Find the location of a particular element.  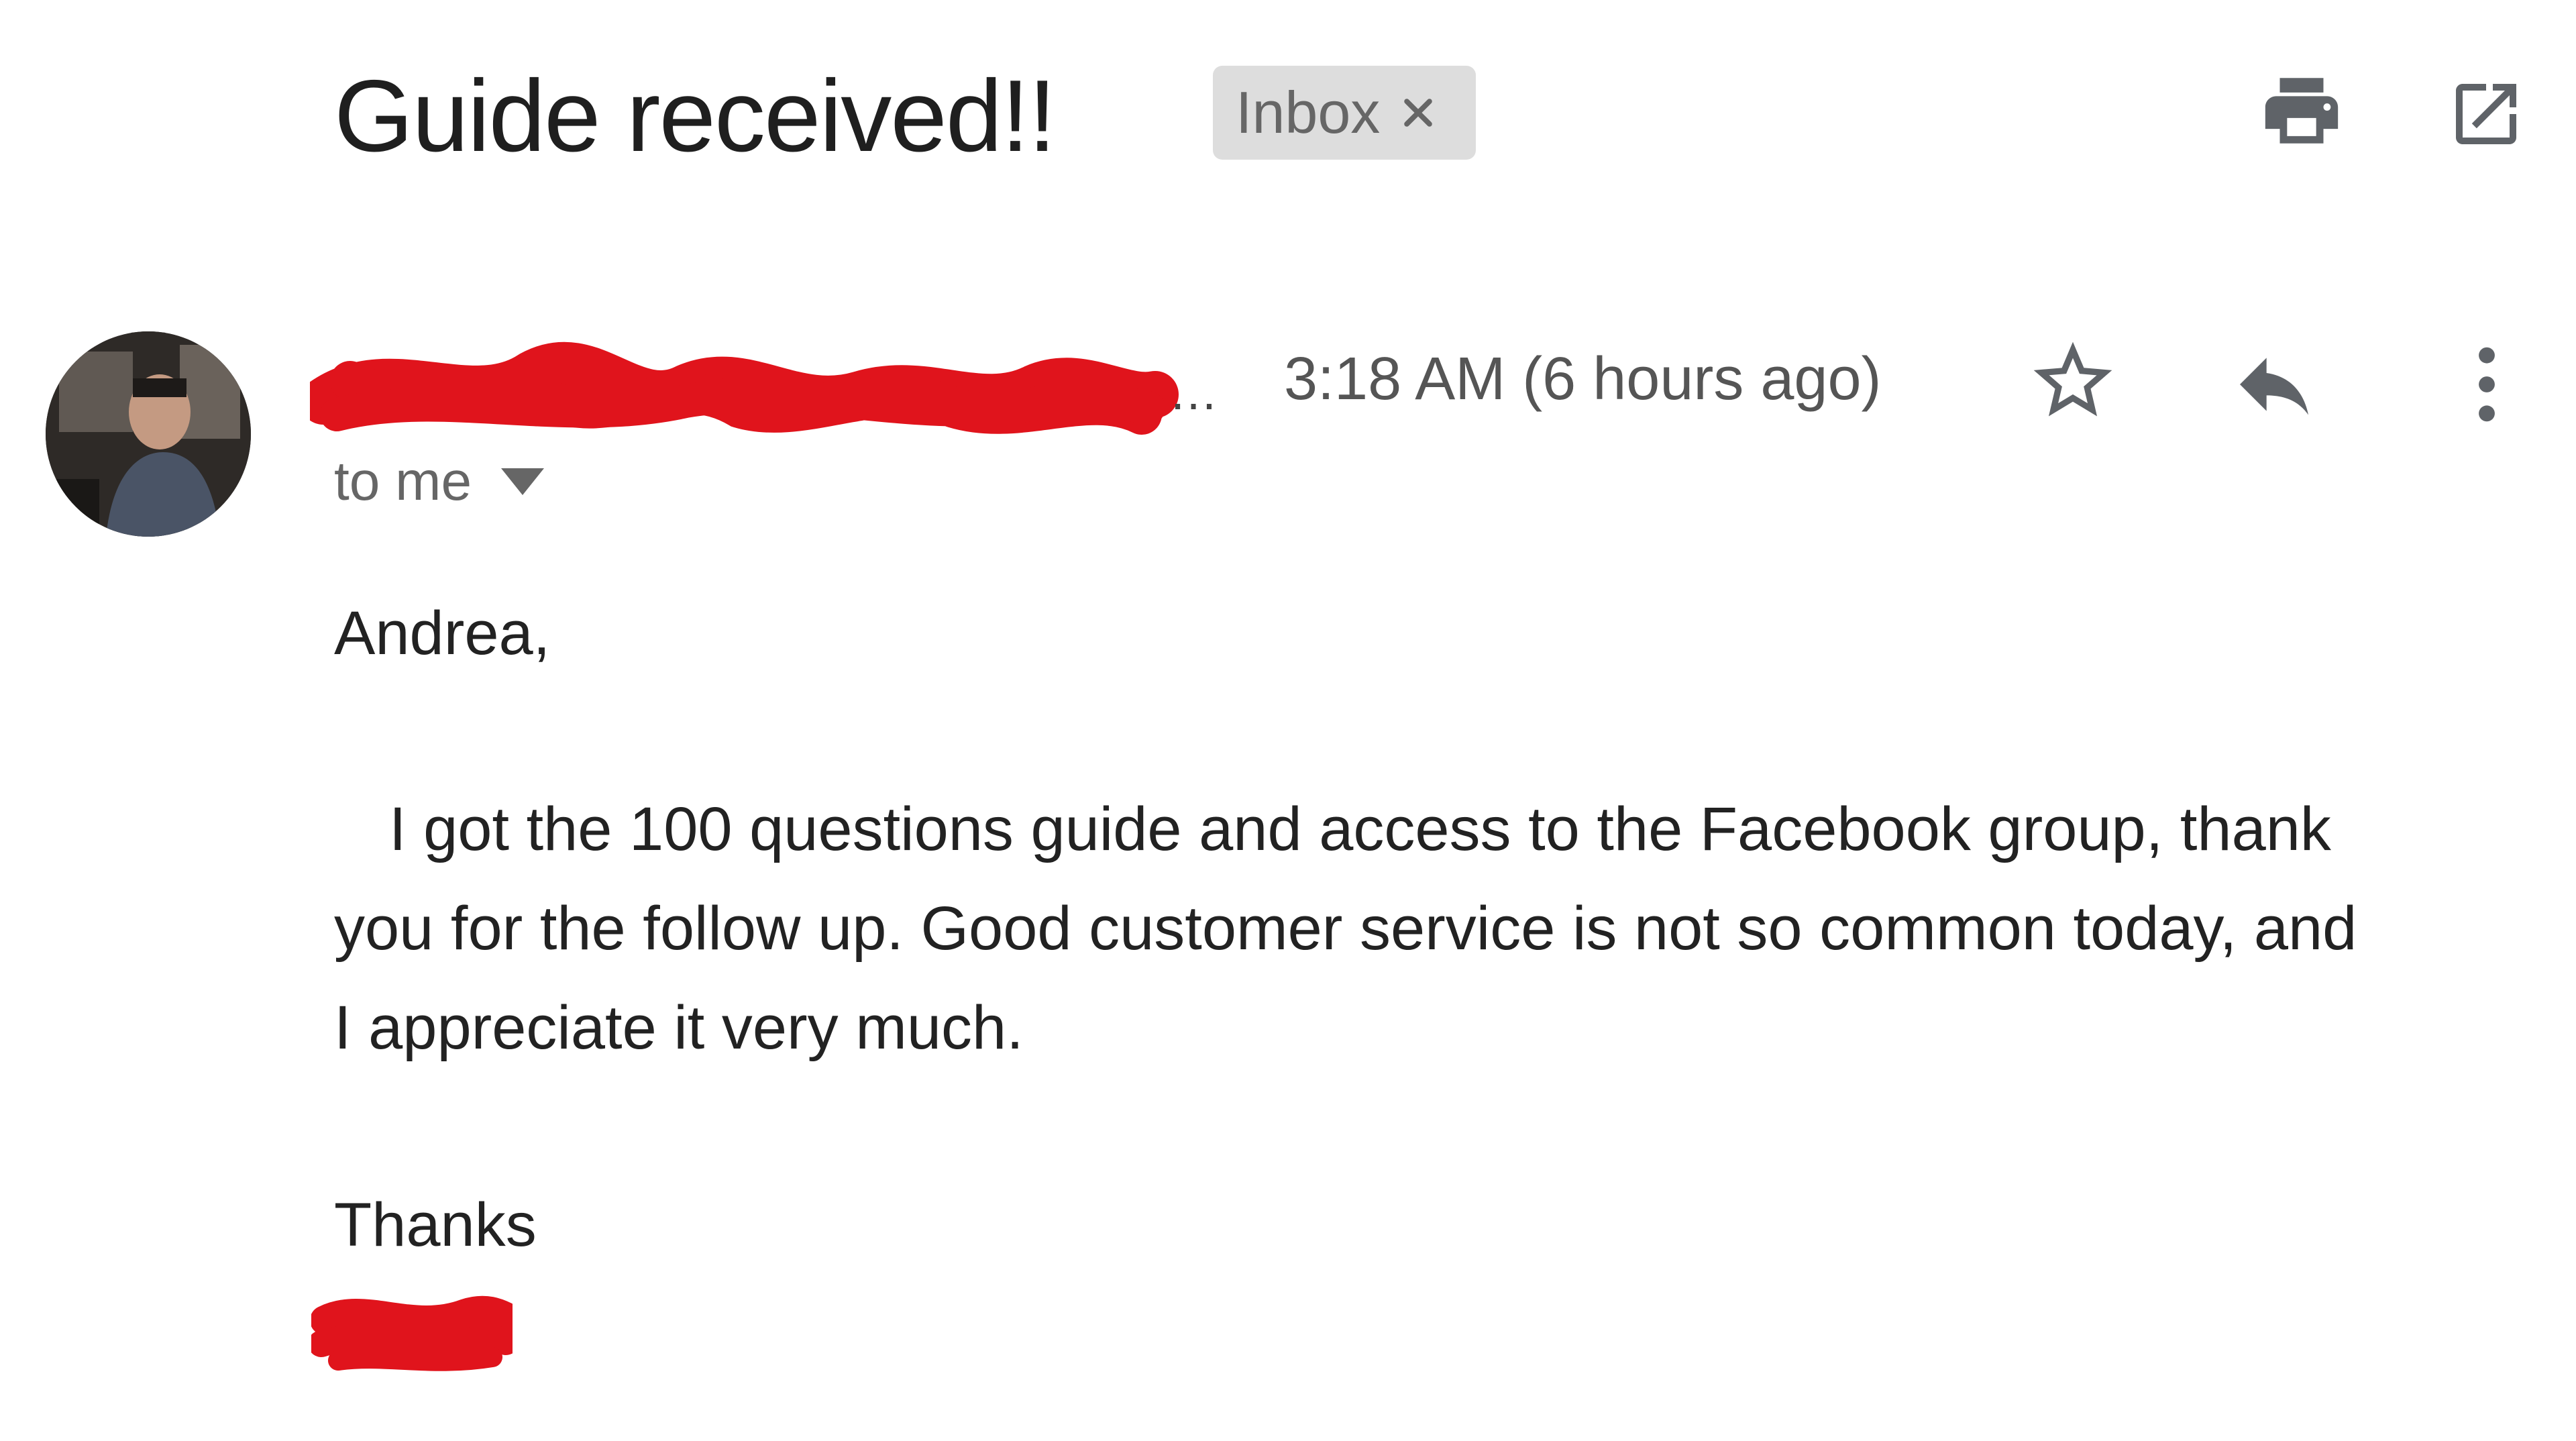

inbox-label-chip: Inbox is located at coordinates (1344, 113).